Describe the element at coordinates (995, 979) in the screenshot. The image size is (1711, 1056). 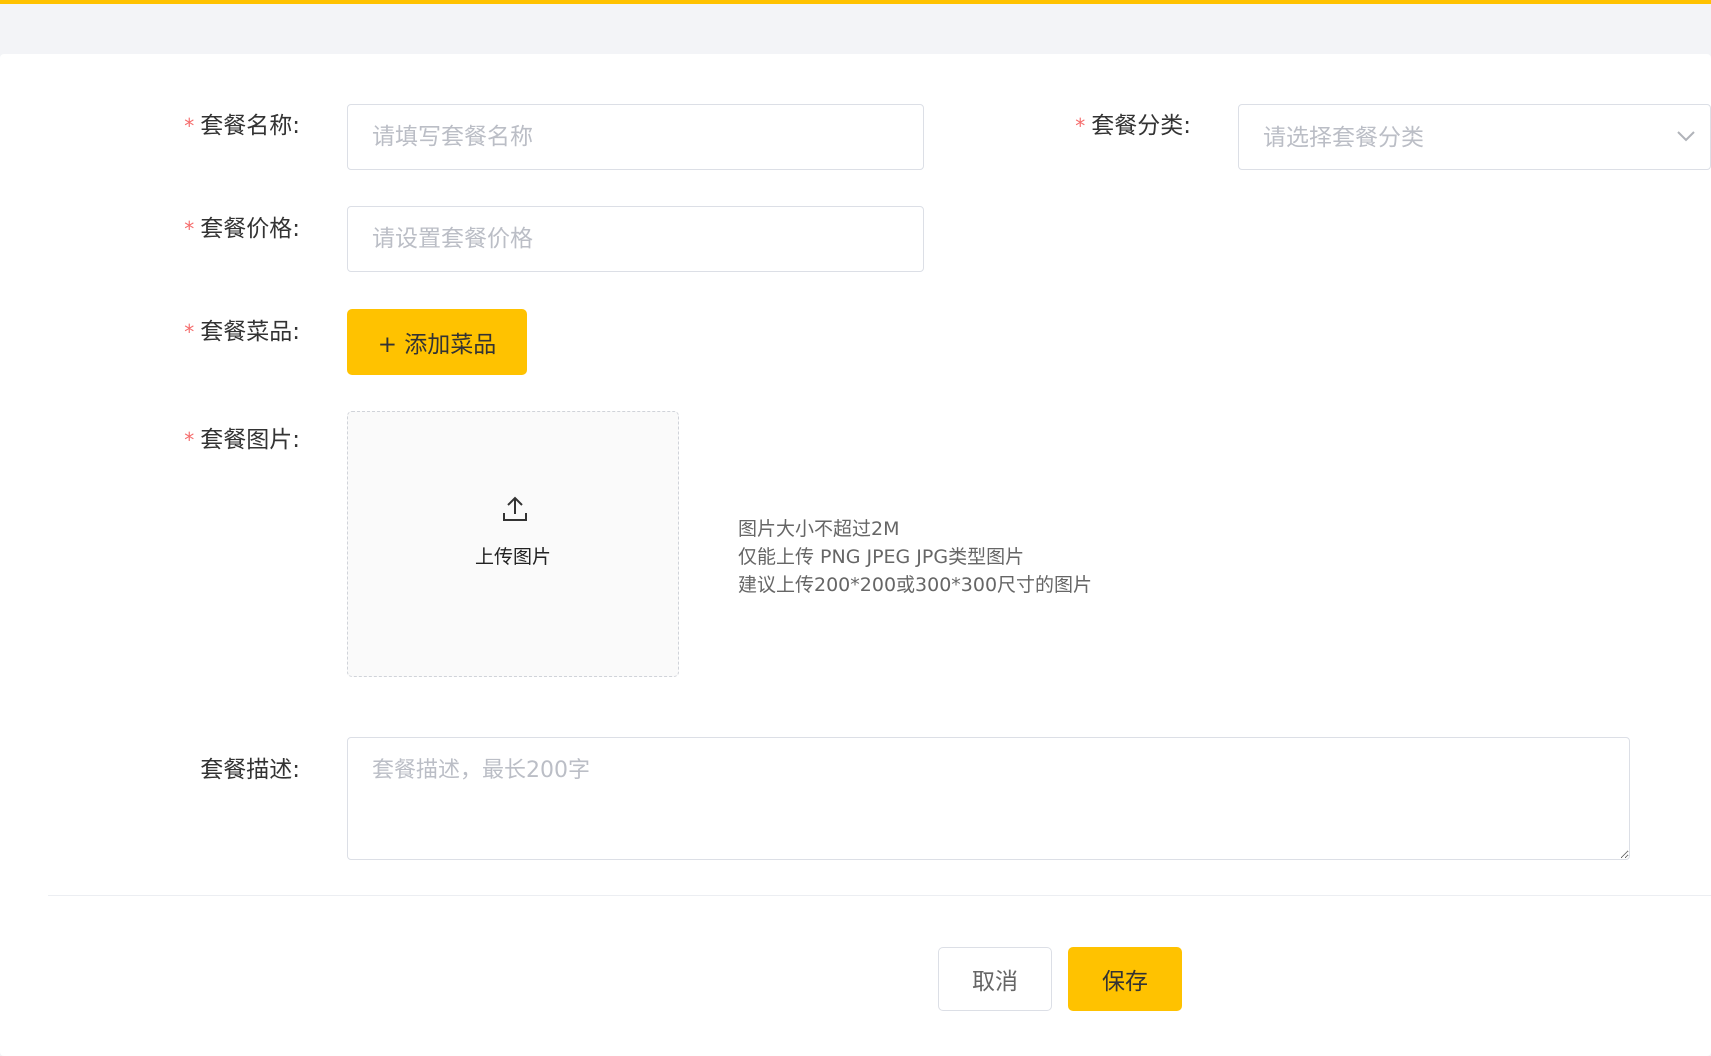
I see `cancel-button: 取消` at that location.